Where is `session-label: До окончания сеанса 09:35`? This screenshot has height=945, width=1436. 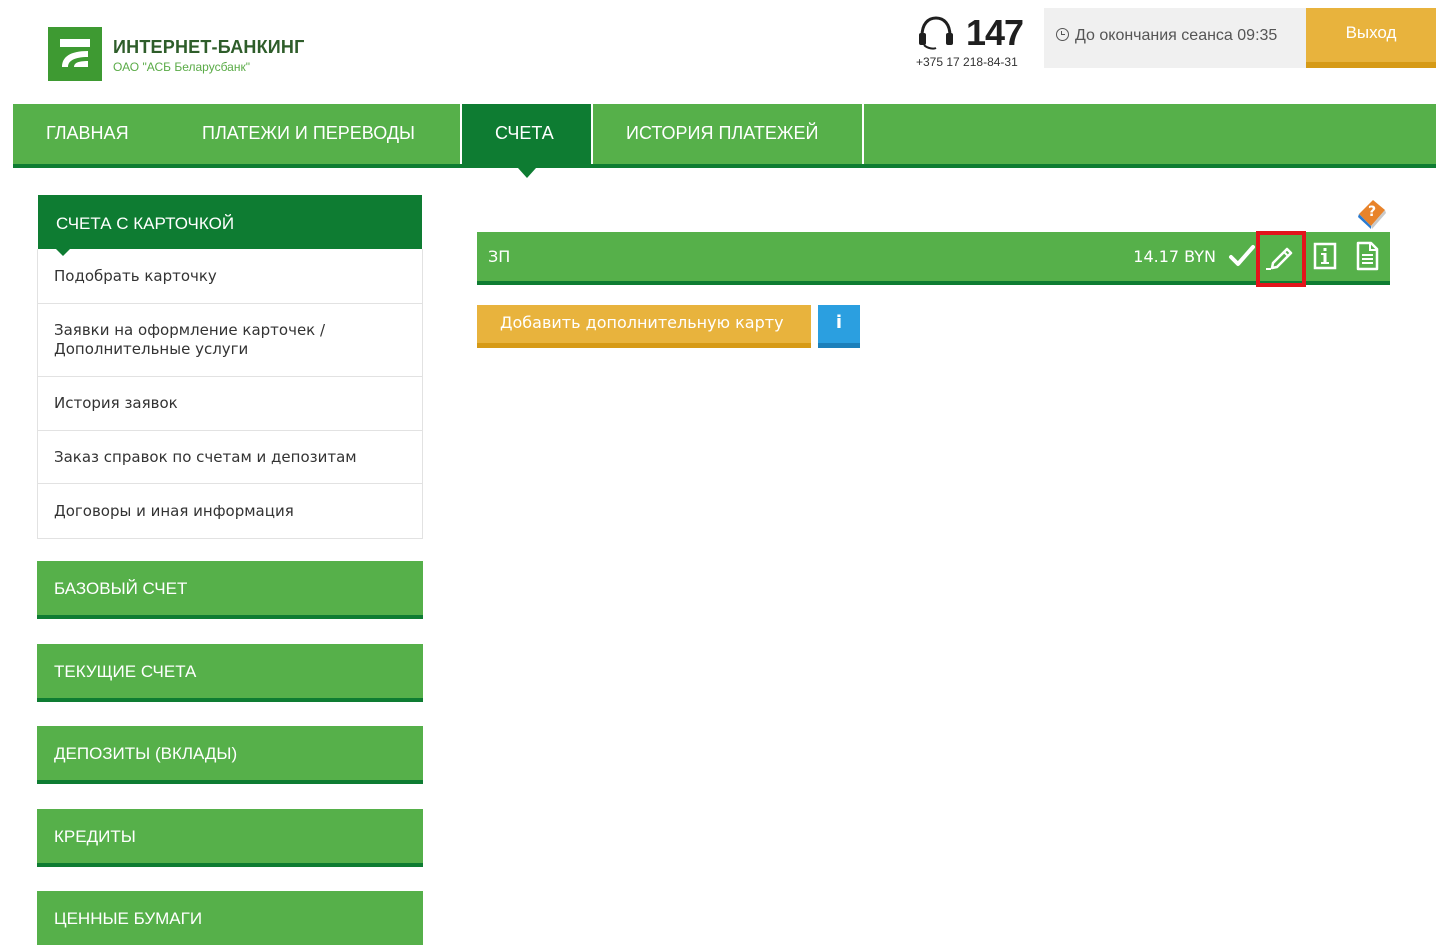 session-label: До окончания сеанса 09:35 is located at coordinates (1176, 35).